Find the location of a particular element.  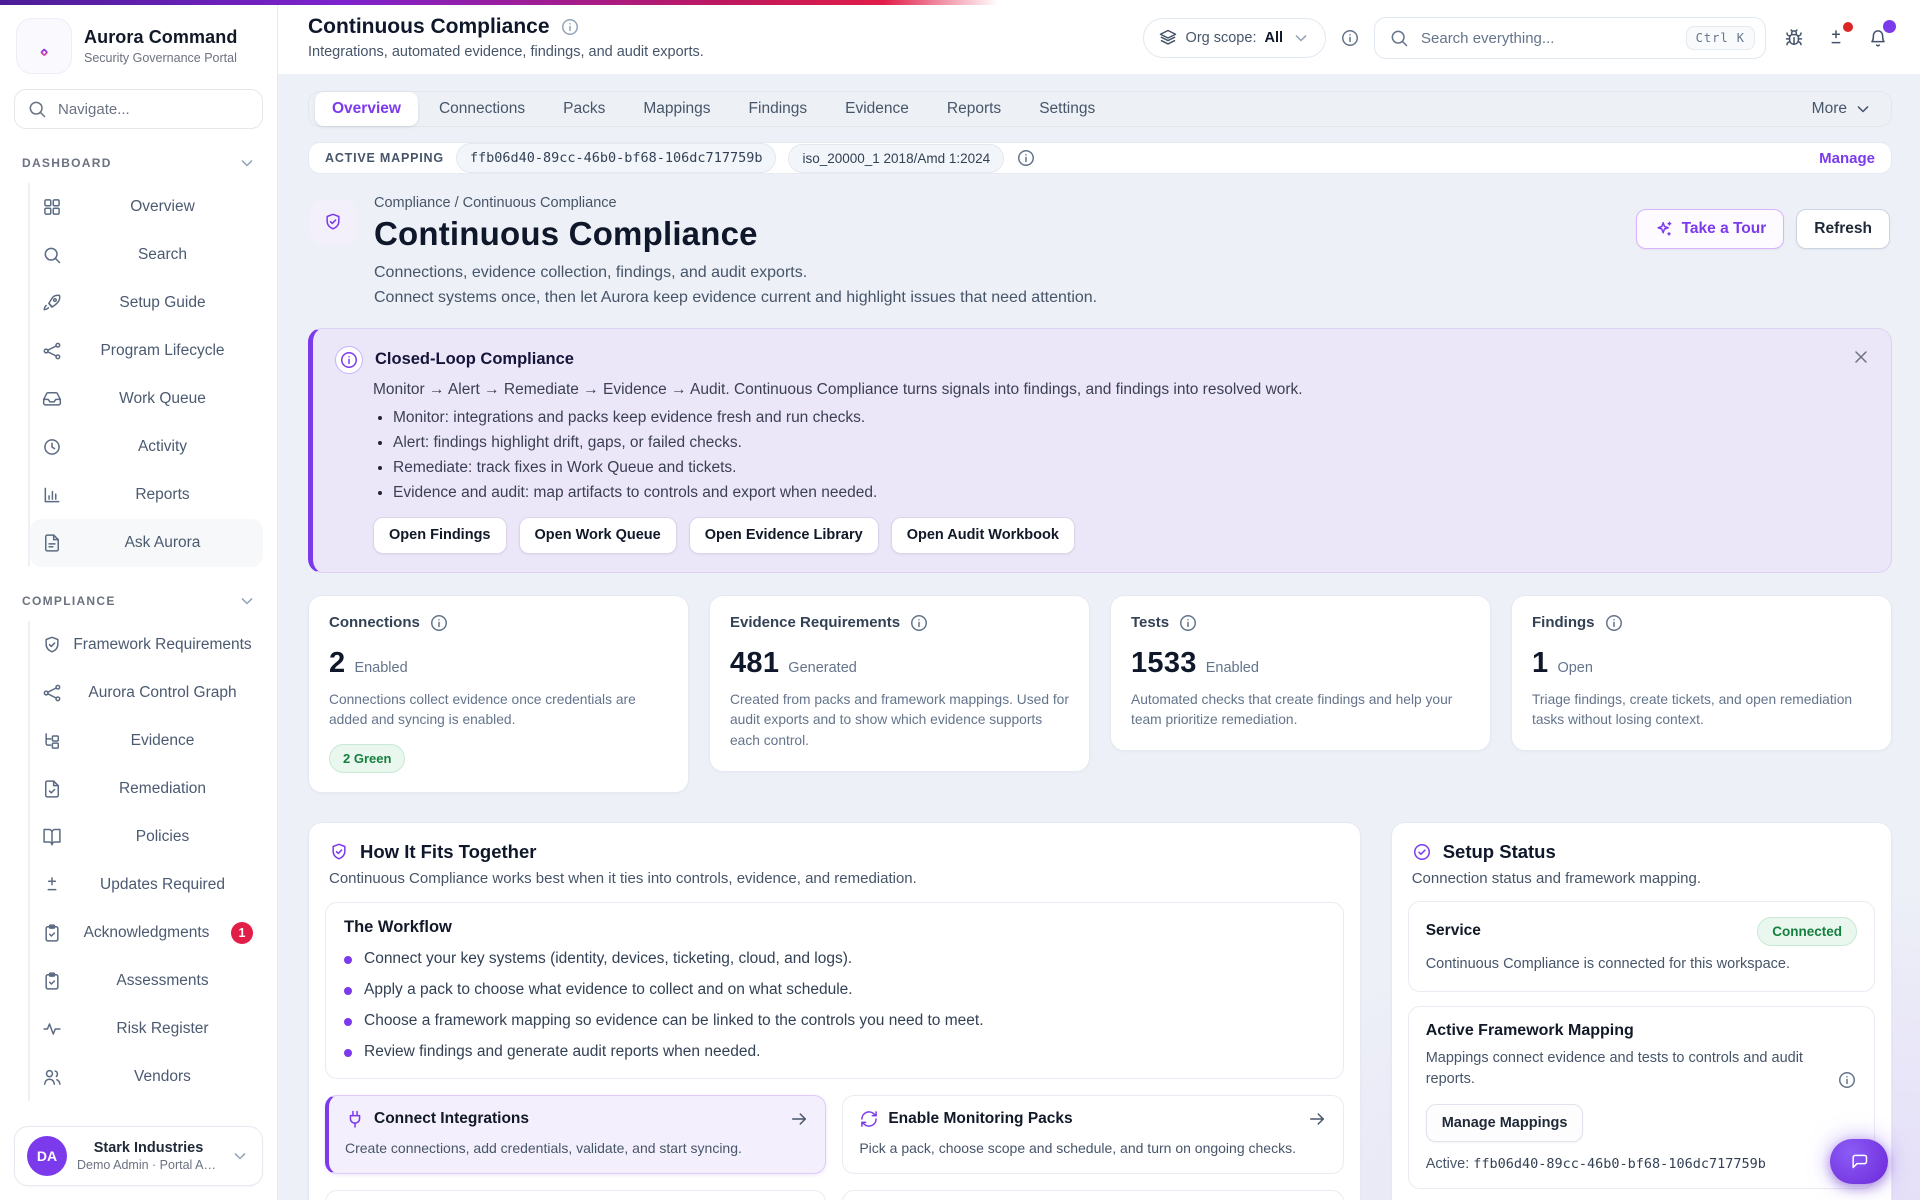

chat-launcher-button is located at coordinates (1859, 1161).